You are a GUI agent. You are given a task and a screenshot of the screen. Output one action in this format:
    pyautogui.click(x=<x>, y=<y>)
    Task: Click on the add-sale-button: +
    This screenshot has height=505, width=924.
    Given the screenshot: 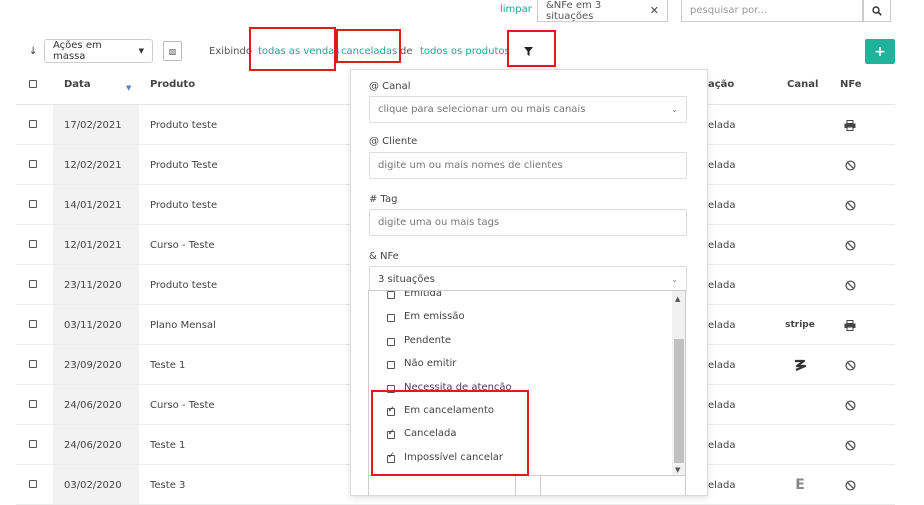 What is the action you would take?
    pyautogui.click(x=880, y=51)
    